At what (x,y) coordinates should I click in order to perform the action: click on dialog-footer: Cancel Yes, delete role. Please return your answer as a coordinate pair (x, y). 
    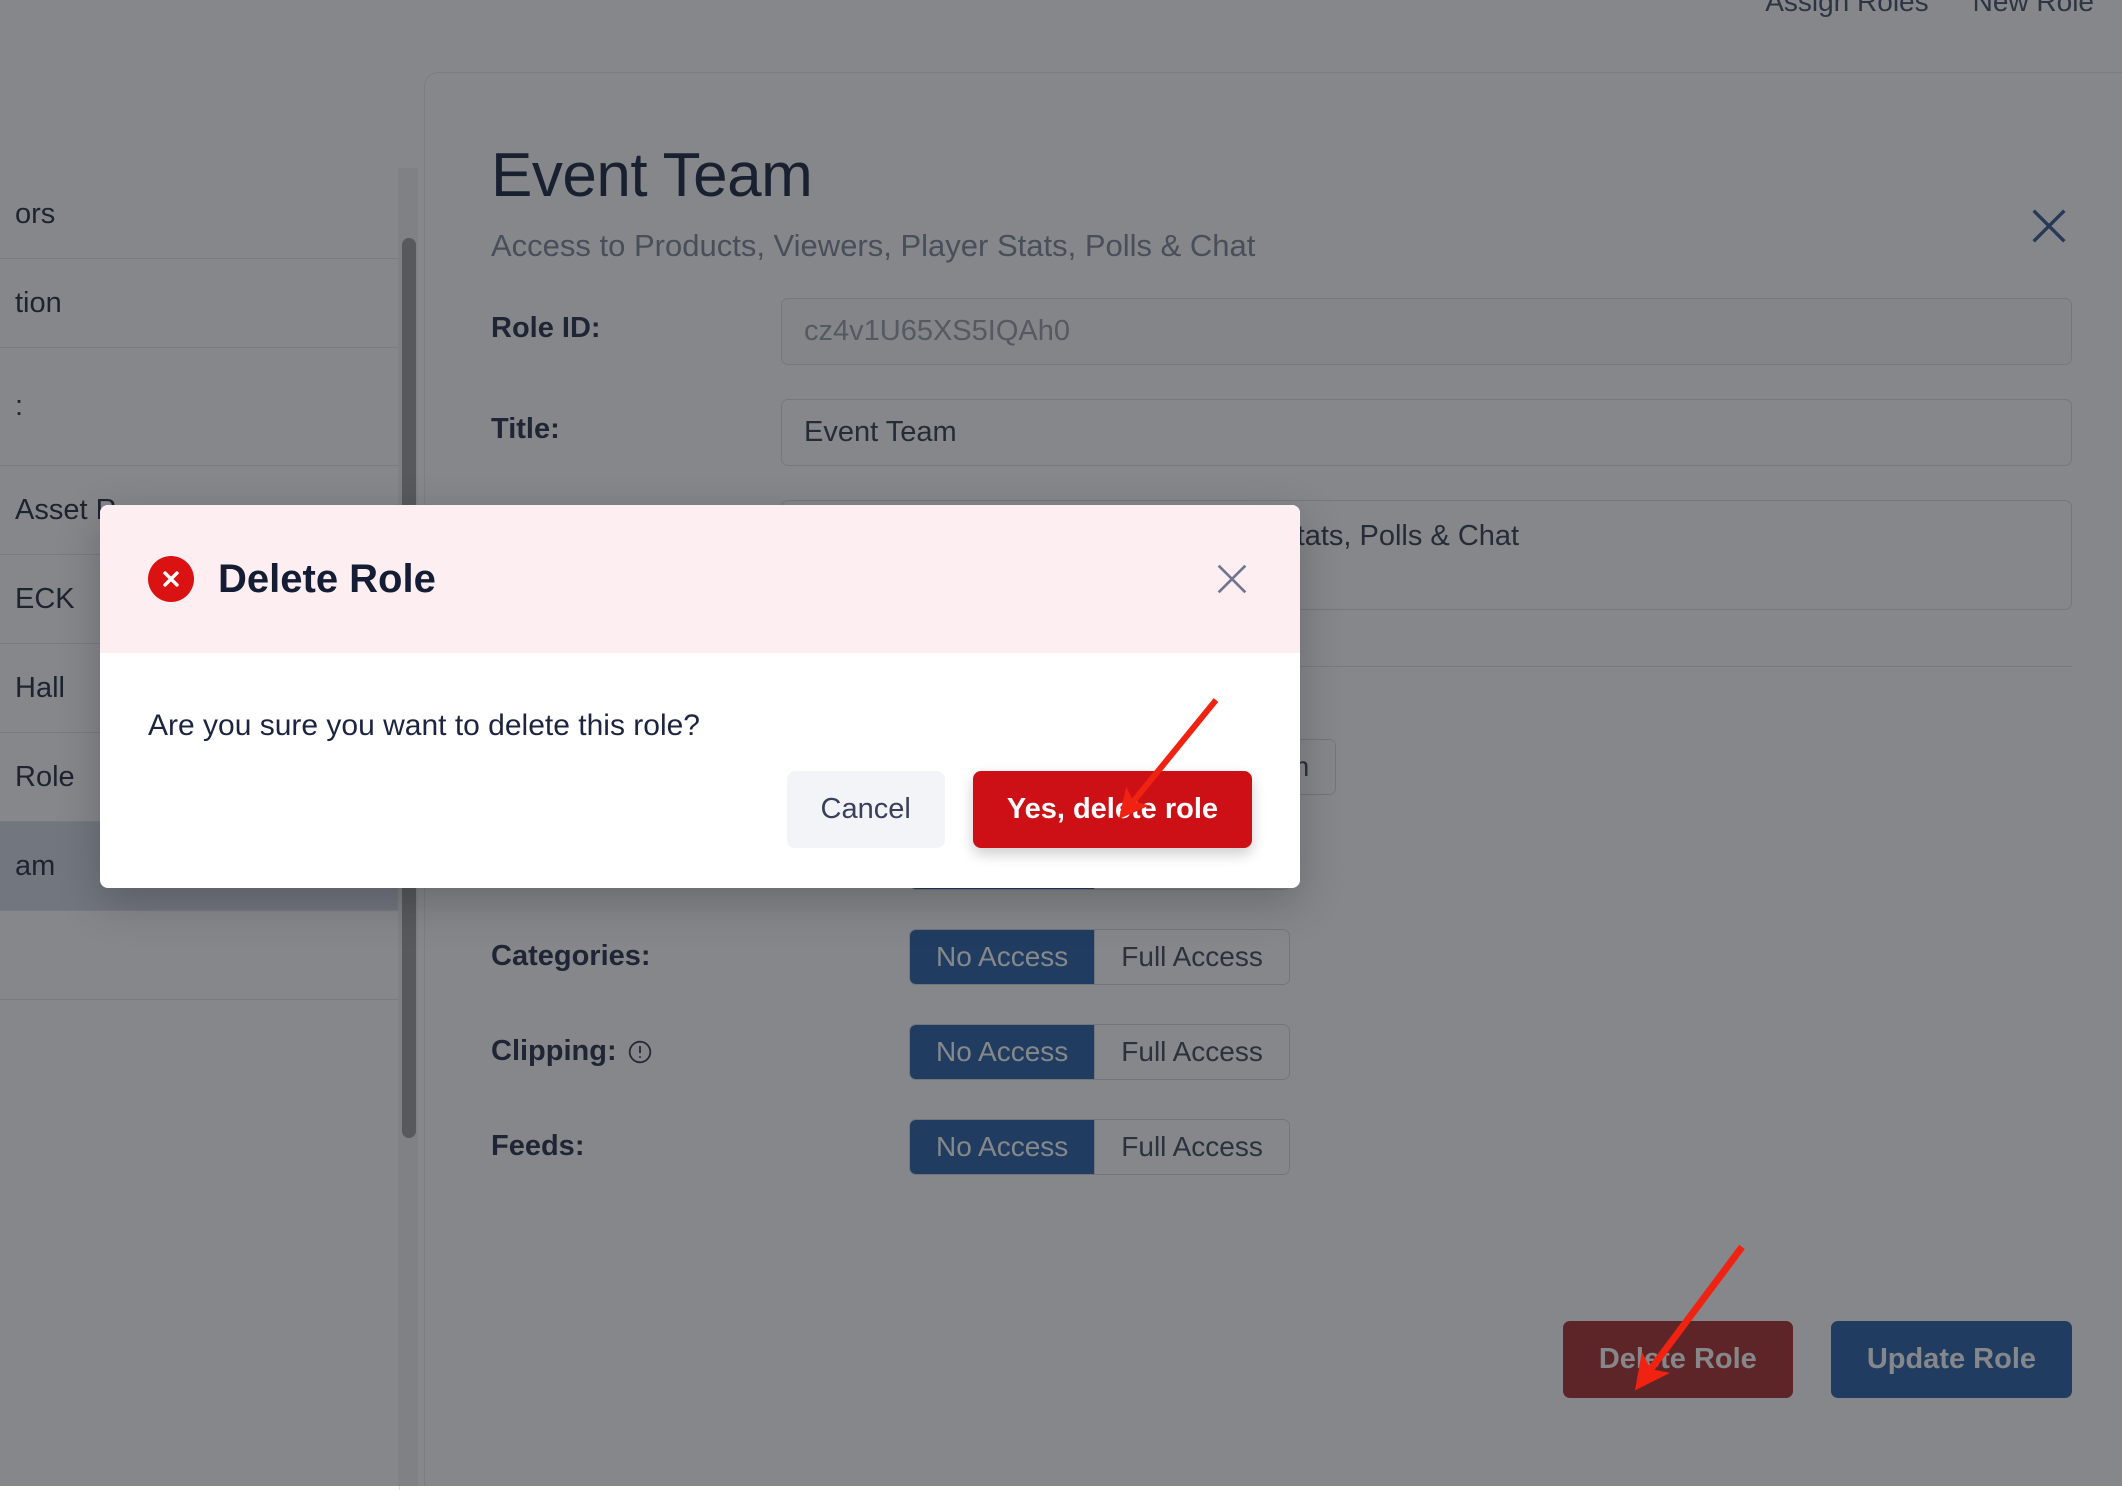
    Looking at the image, I should click on (1019, 809).